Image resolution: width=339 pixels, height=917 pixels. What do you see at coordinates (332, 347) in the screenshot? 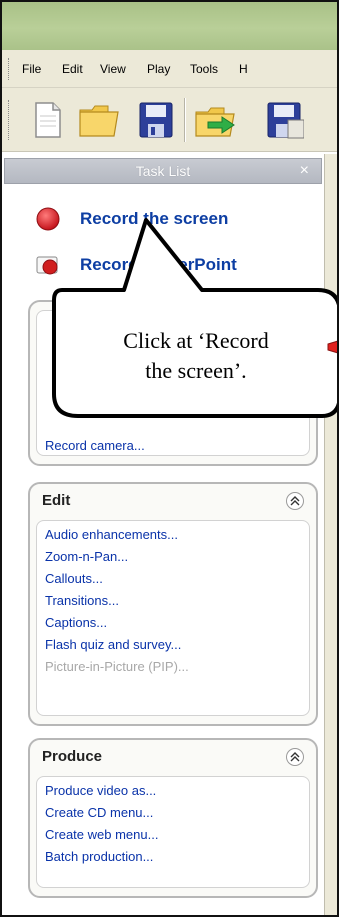
I see `red-marker-icon` at bounding box center [332, 347].